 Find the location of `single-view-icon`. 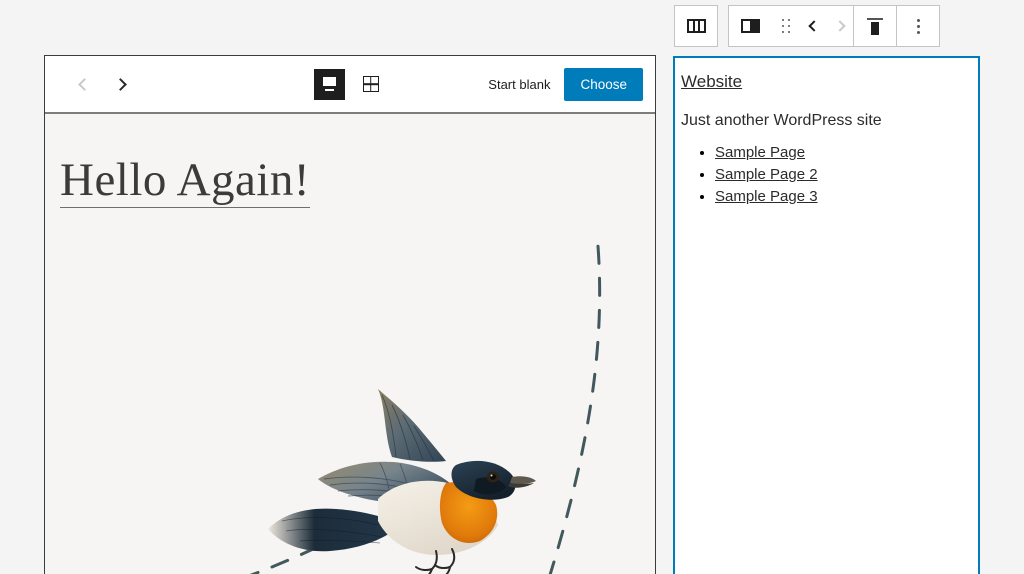

single-view-icon is located at coordinates (329, 84).